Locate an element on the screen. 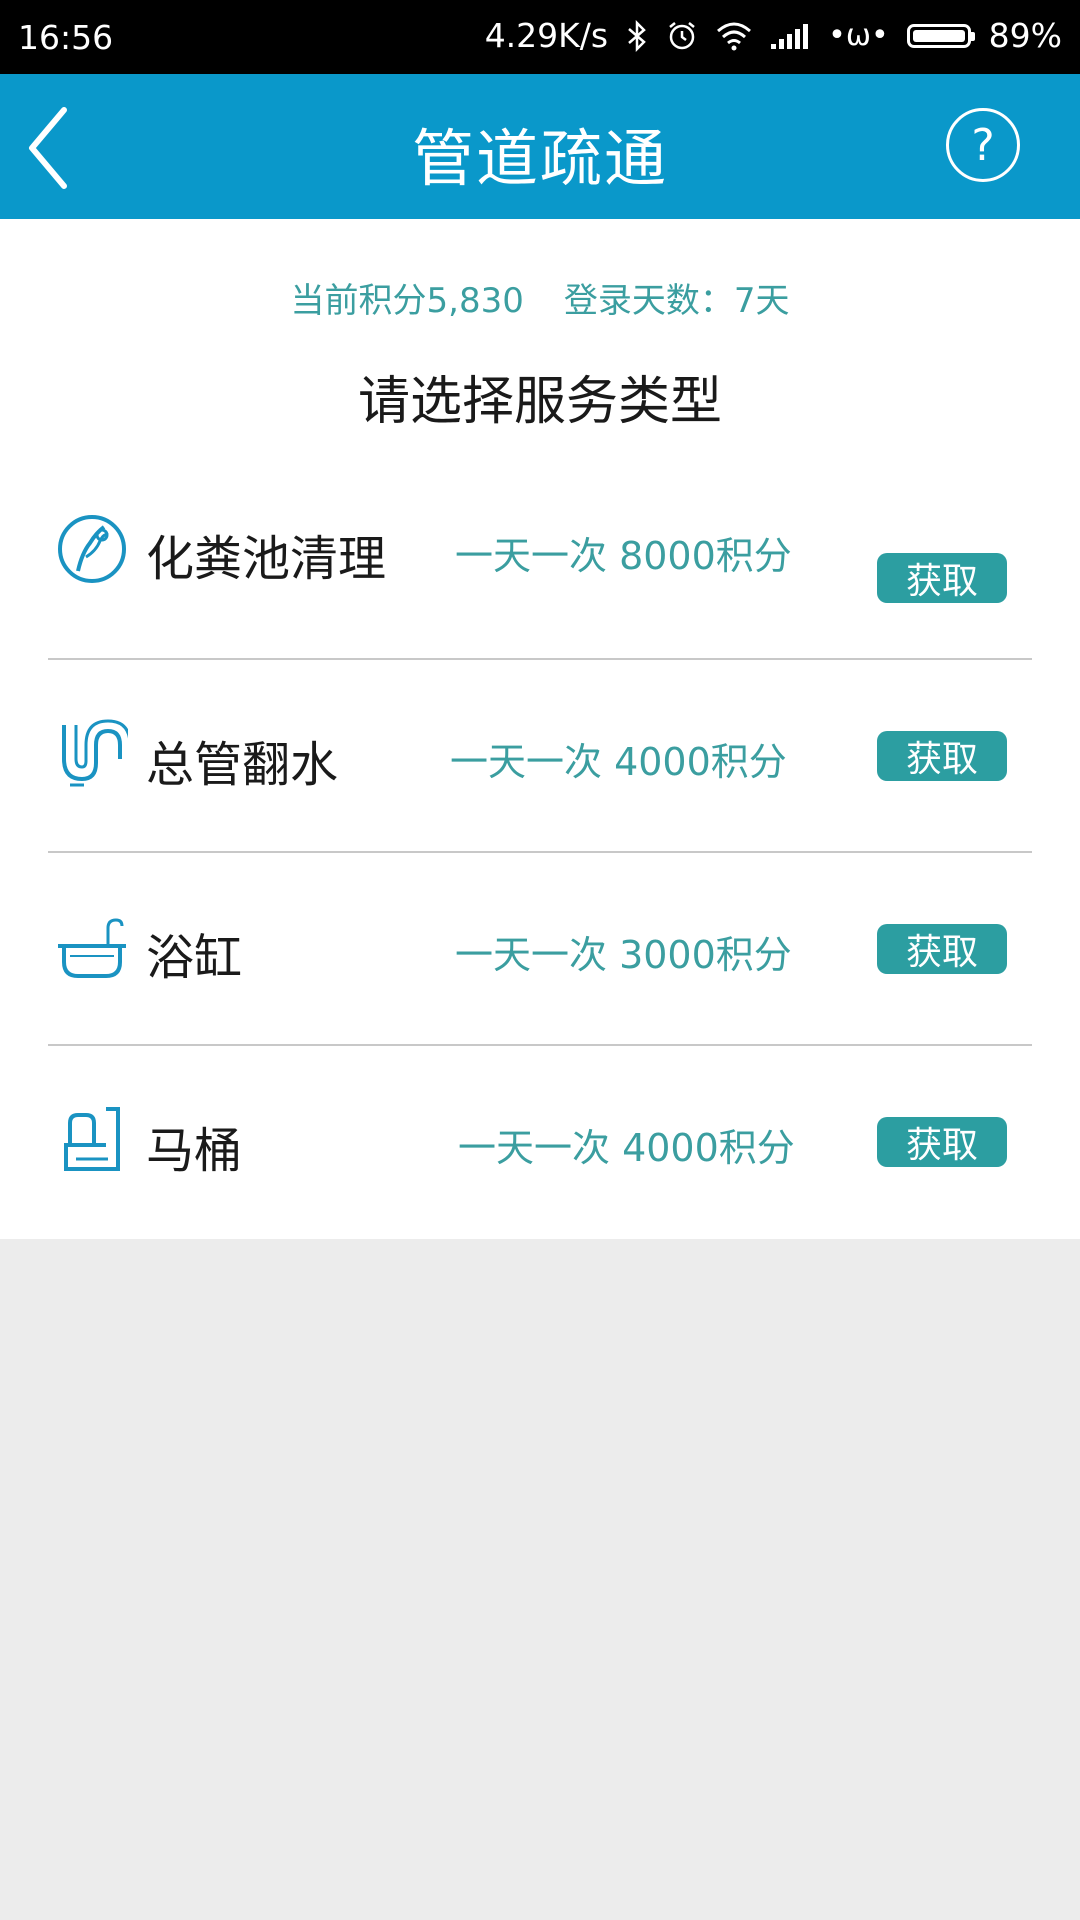 The width and height of the screenshot is (1080, 1920). question-mark-icon: ? is located at coordinates (983, 145).